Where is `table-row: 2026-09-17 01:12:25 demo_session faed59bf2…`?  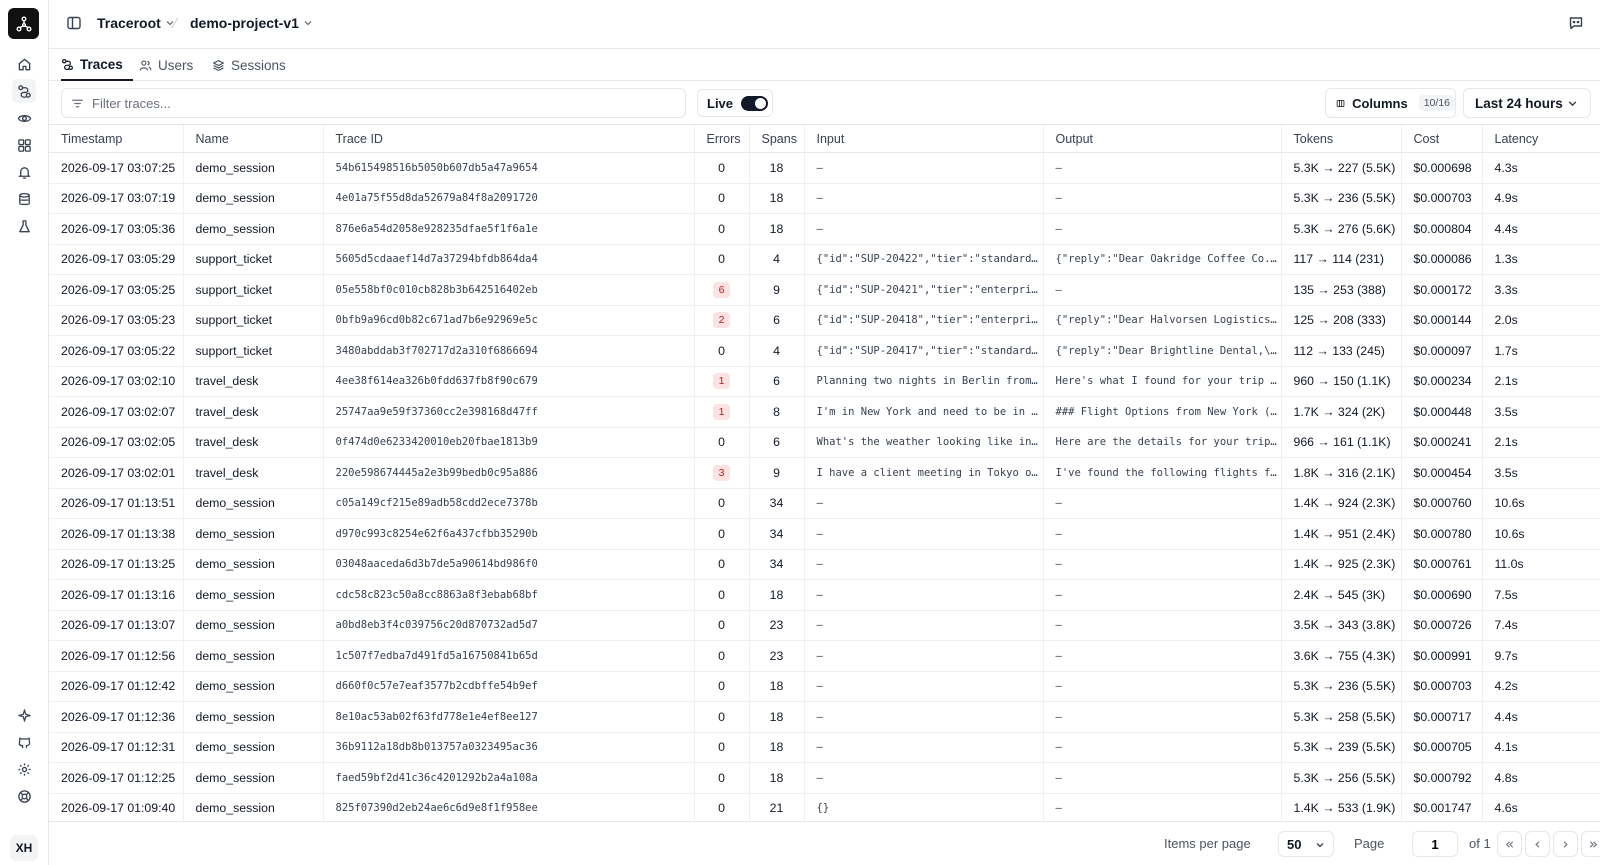 table-row: 2026-09-17 01:12:25 demo_session faed59bf2… is located at coordinates (824, 778).